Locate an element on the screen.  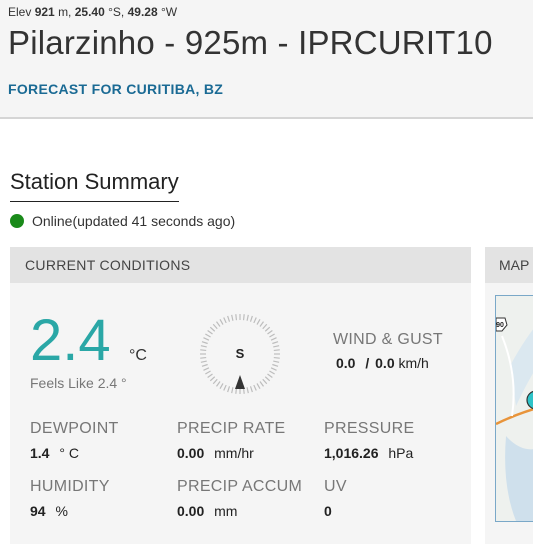
station-status: Online(updated 41 seconds ago) is located at coordinates (122, 221).